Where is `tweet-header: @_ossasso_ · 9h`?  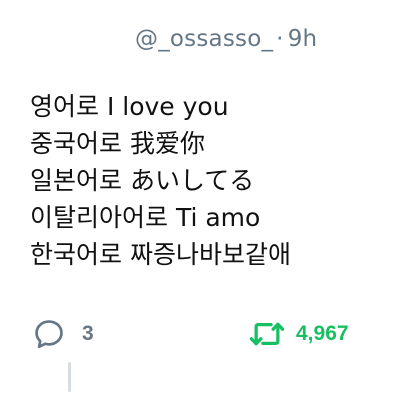
tweet-header: @_ossasso_ · 9h is located at coordinates (226, 39).